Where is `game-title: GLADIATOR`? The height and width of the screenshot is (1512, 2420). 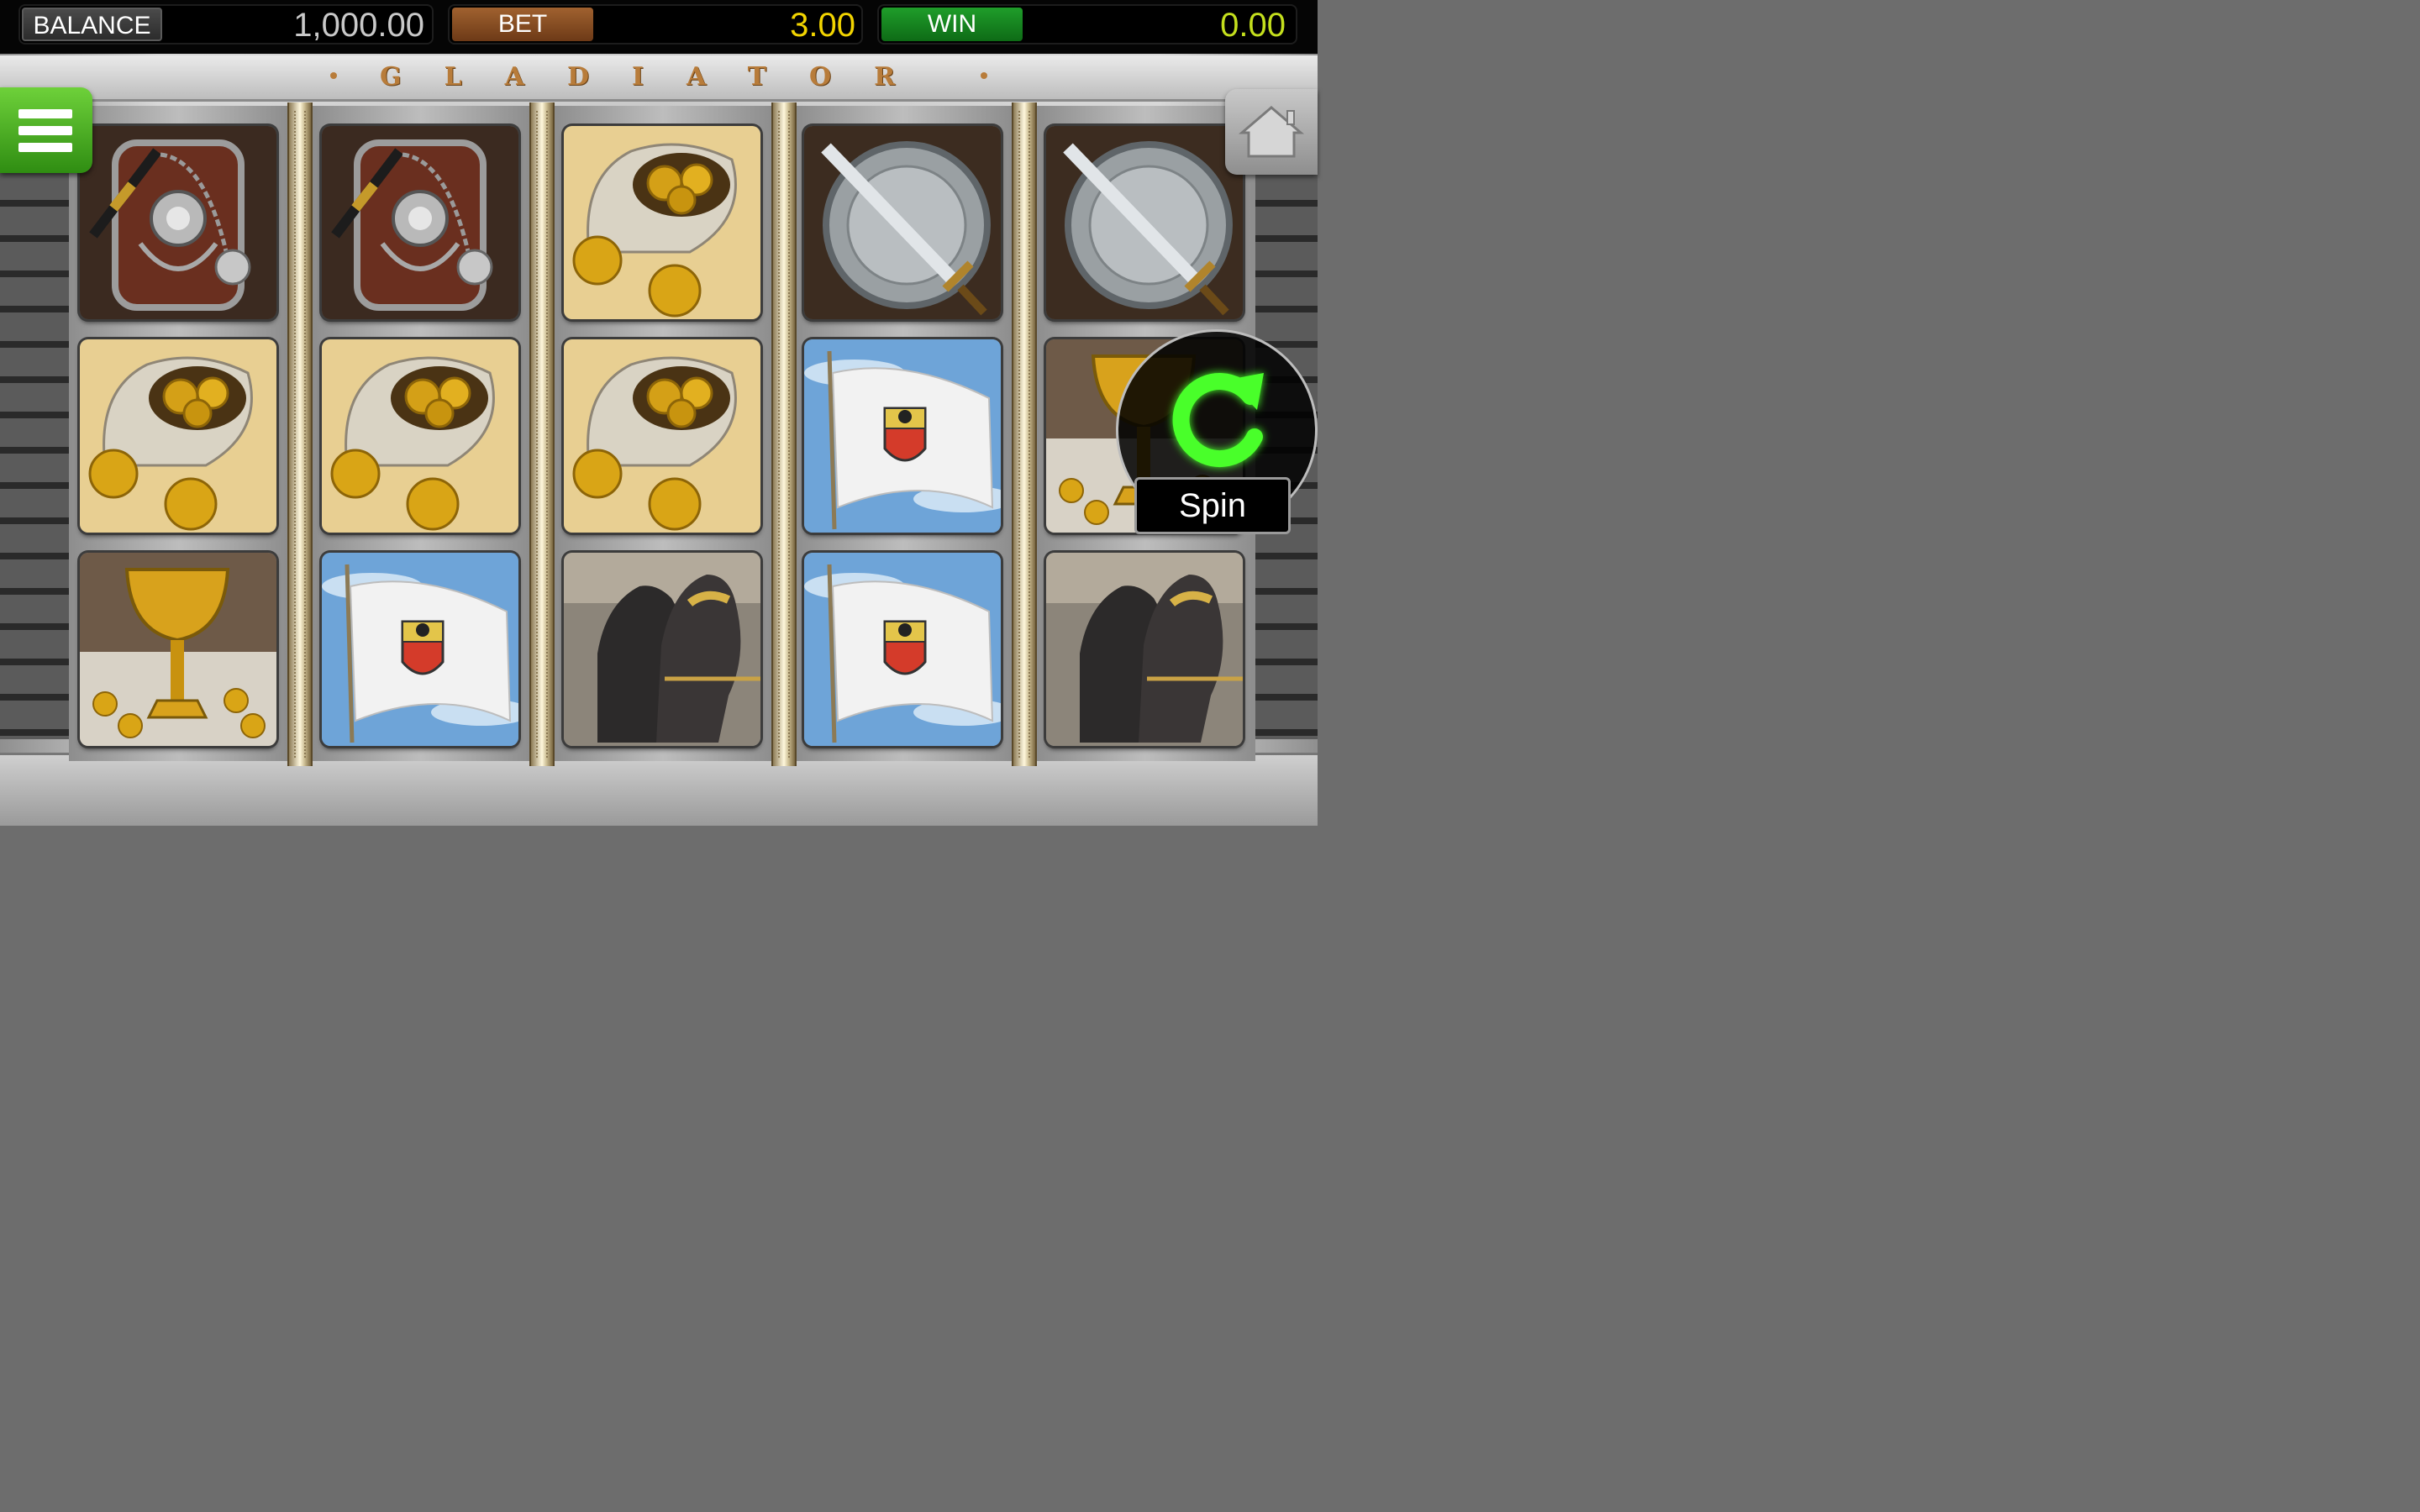
game-title: GLADIATOR is located at coordinates (659, 77).